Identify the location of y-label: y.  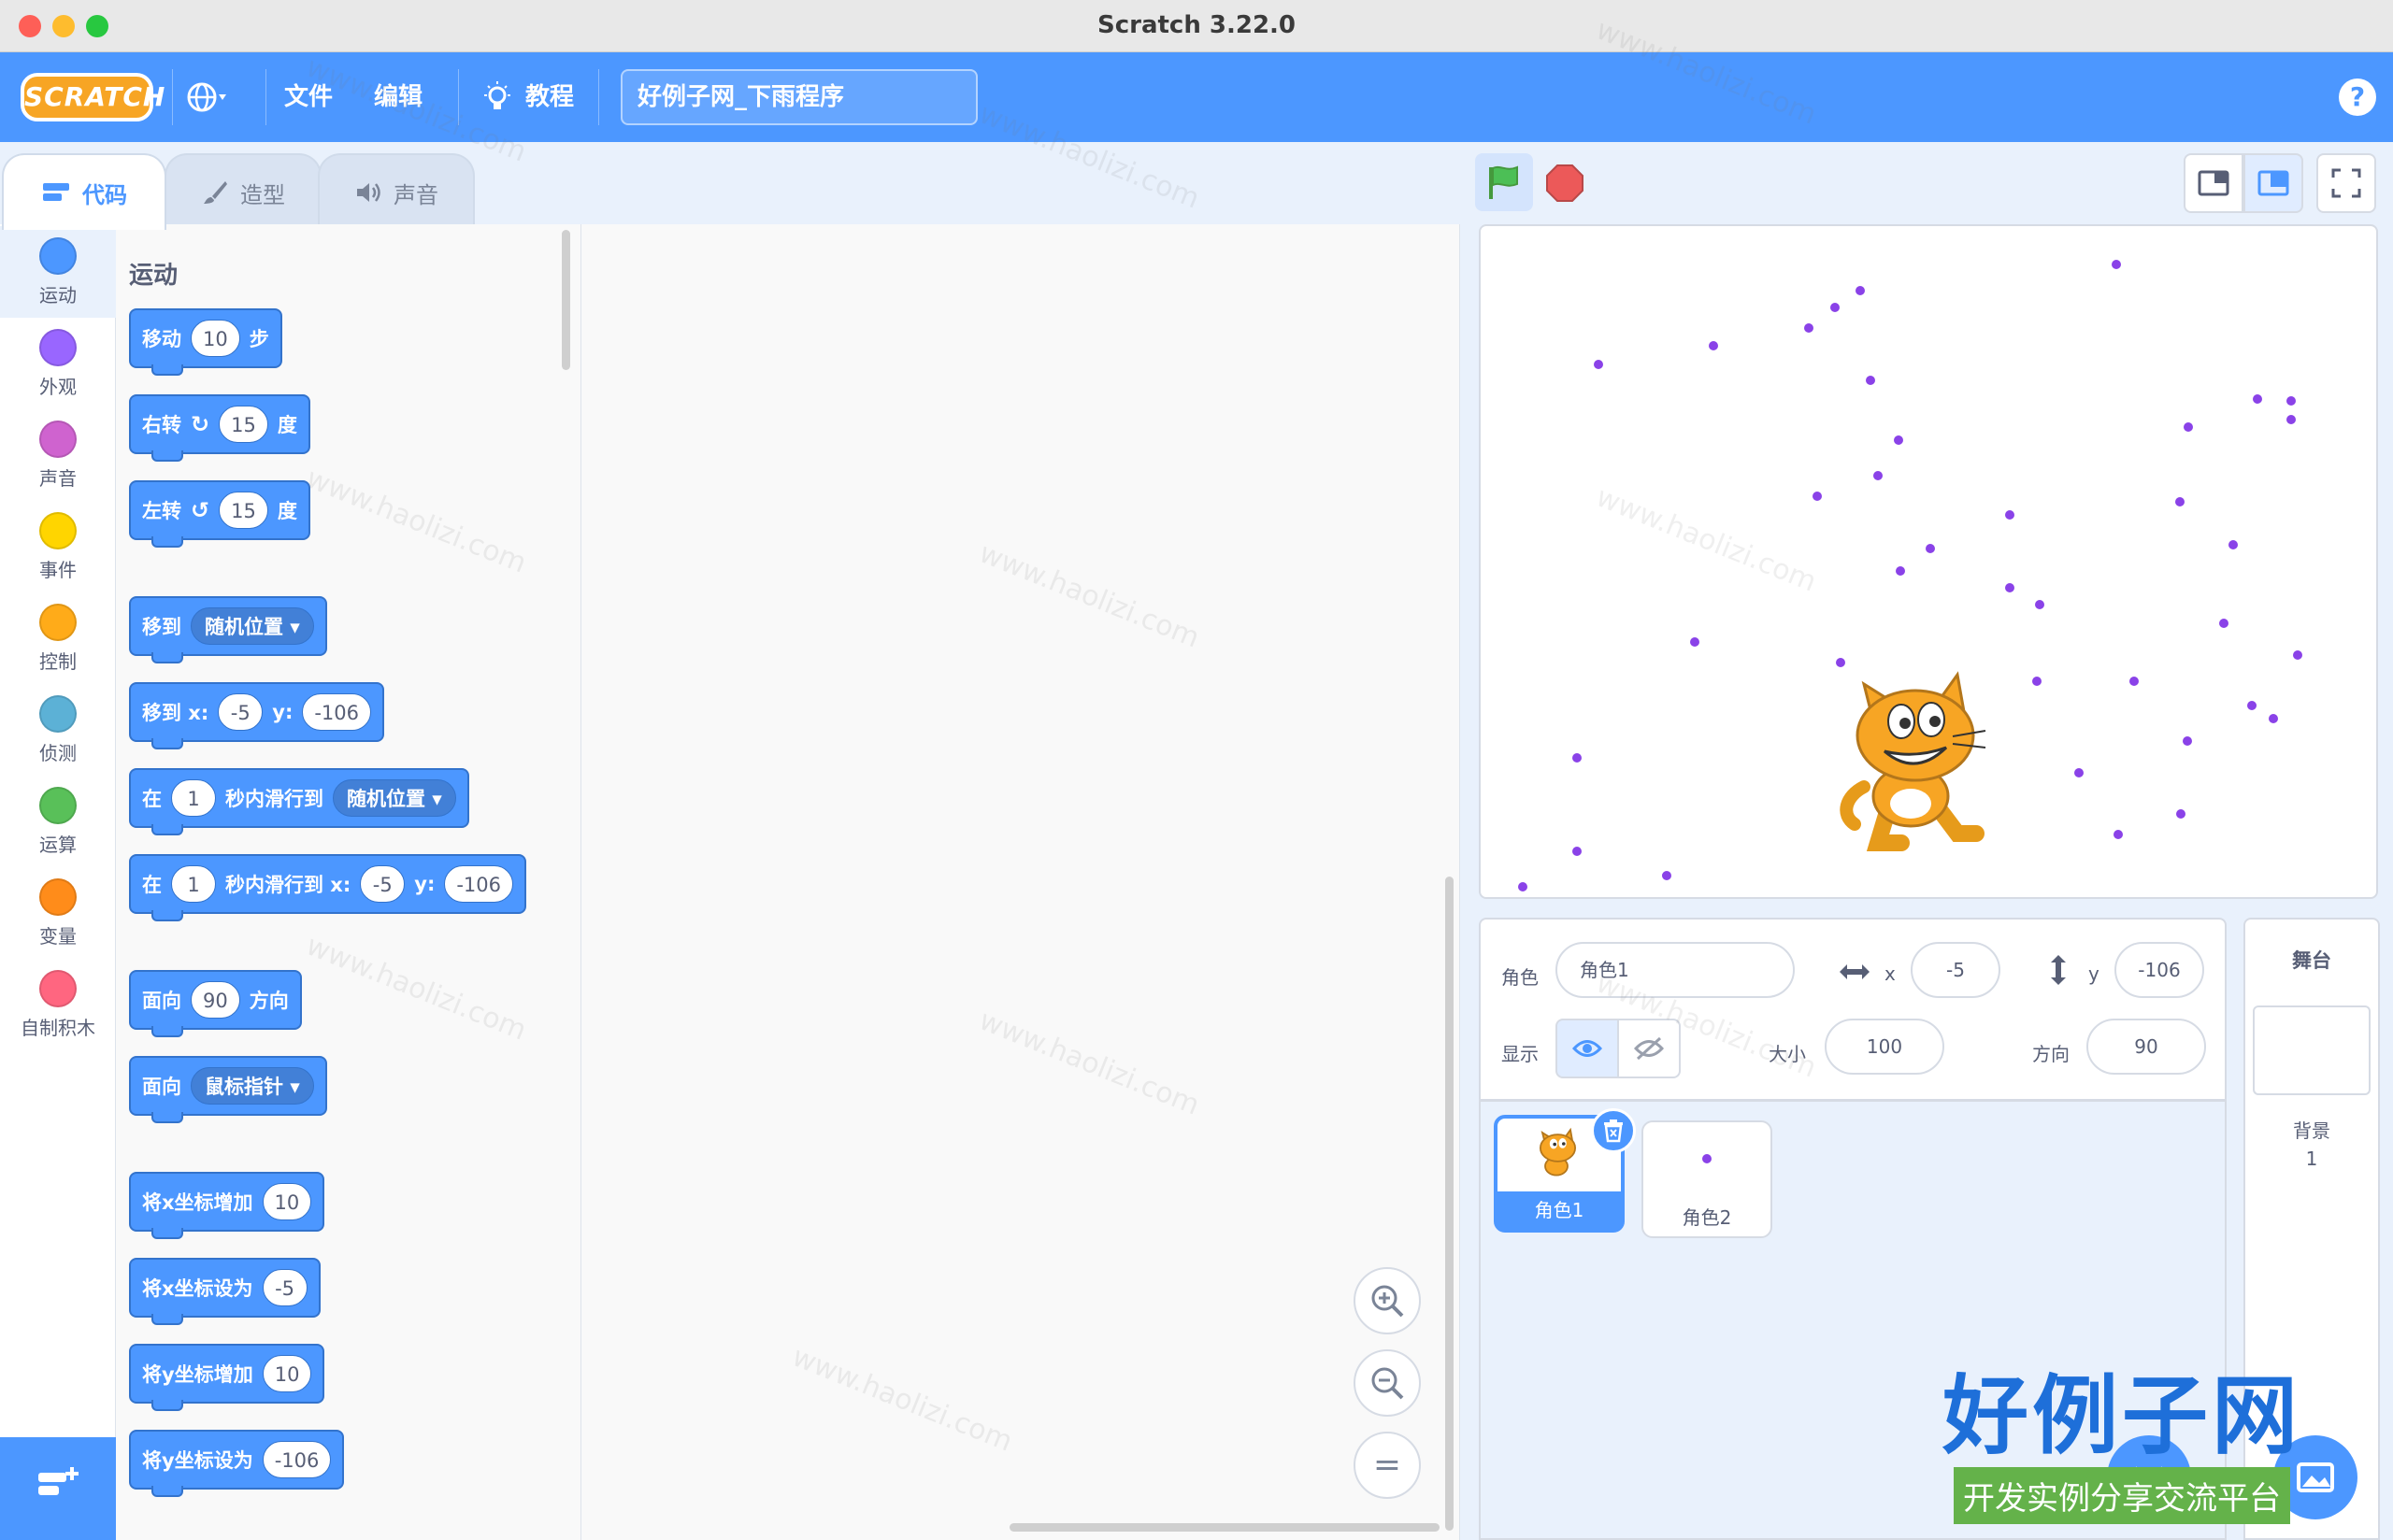
(2094, 973).